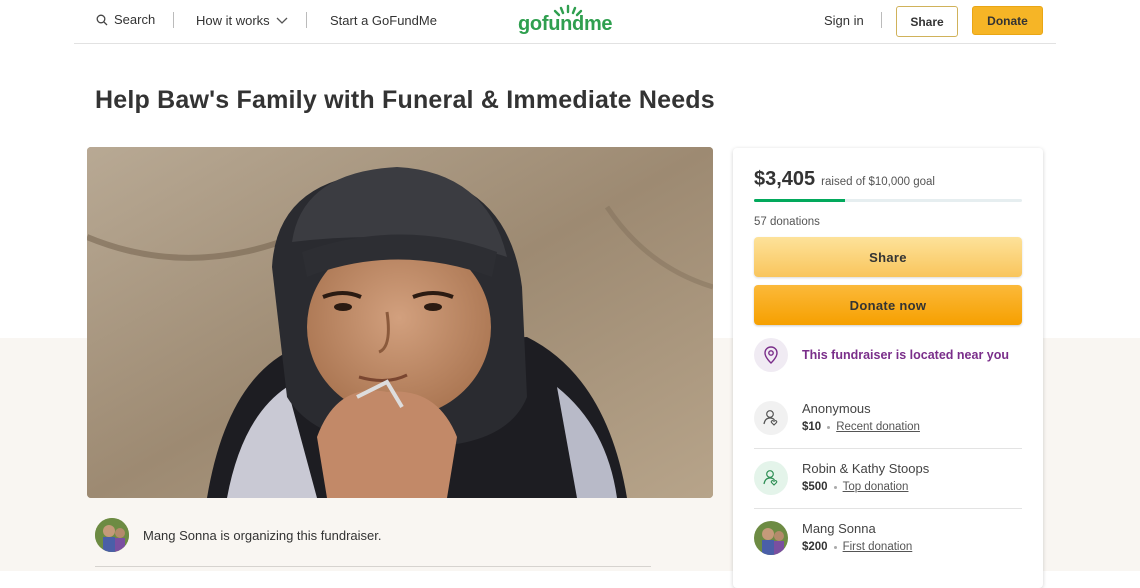  Describe the element at coordinates (927, 21) in the screenshot. I see `header-share-button: Share` at that location.